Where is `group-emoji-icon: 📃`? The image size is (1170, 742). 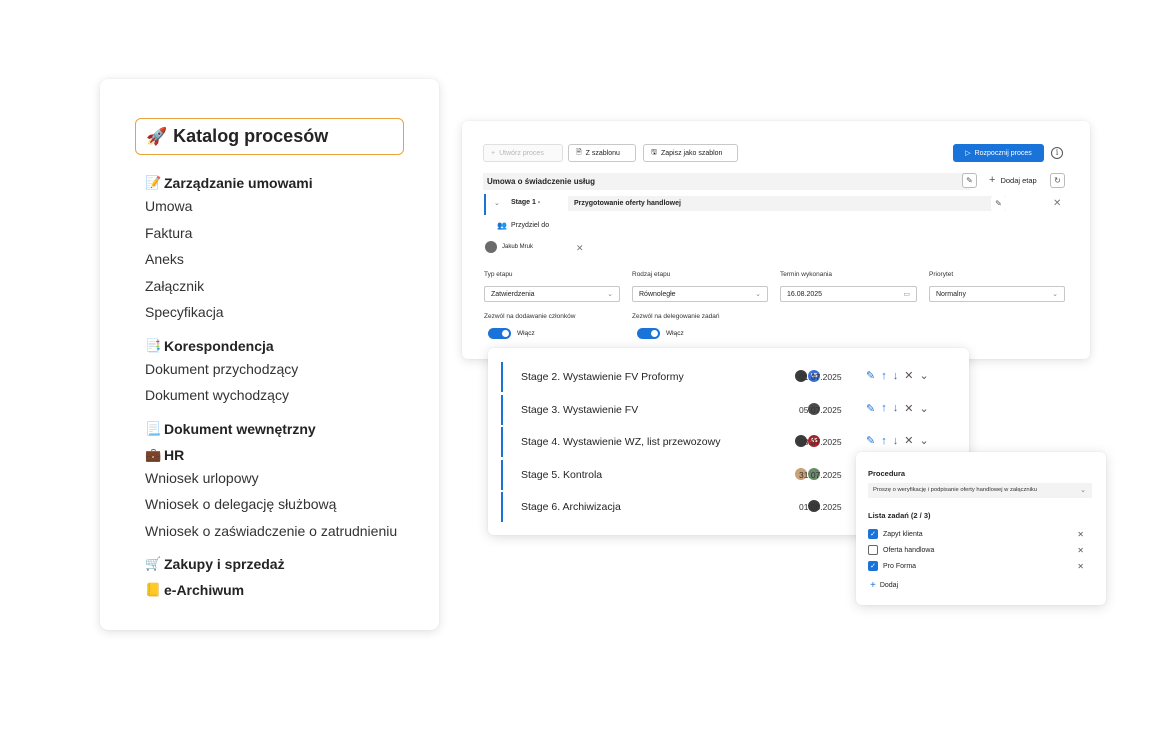 group-emoji-icon: 📃 is located at coordinates (153, 428).